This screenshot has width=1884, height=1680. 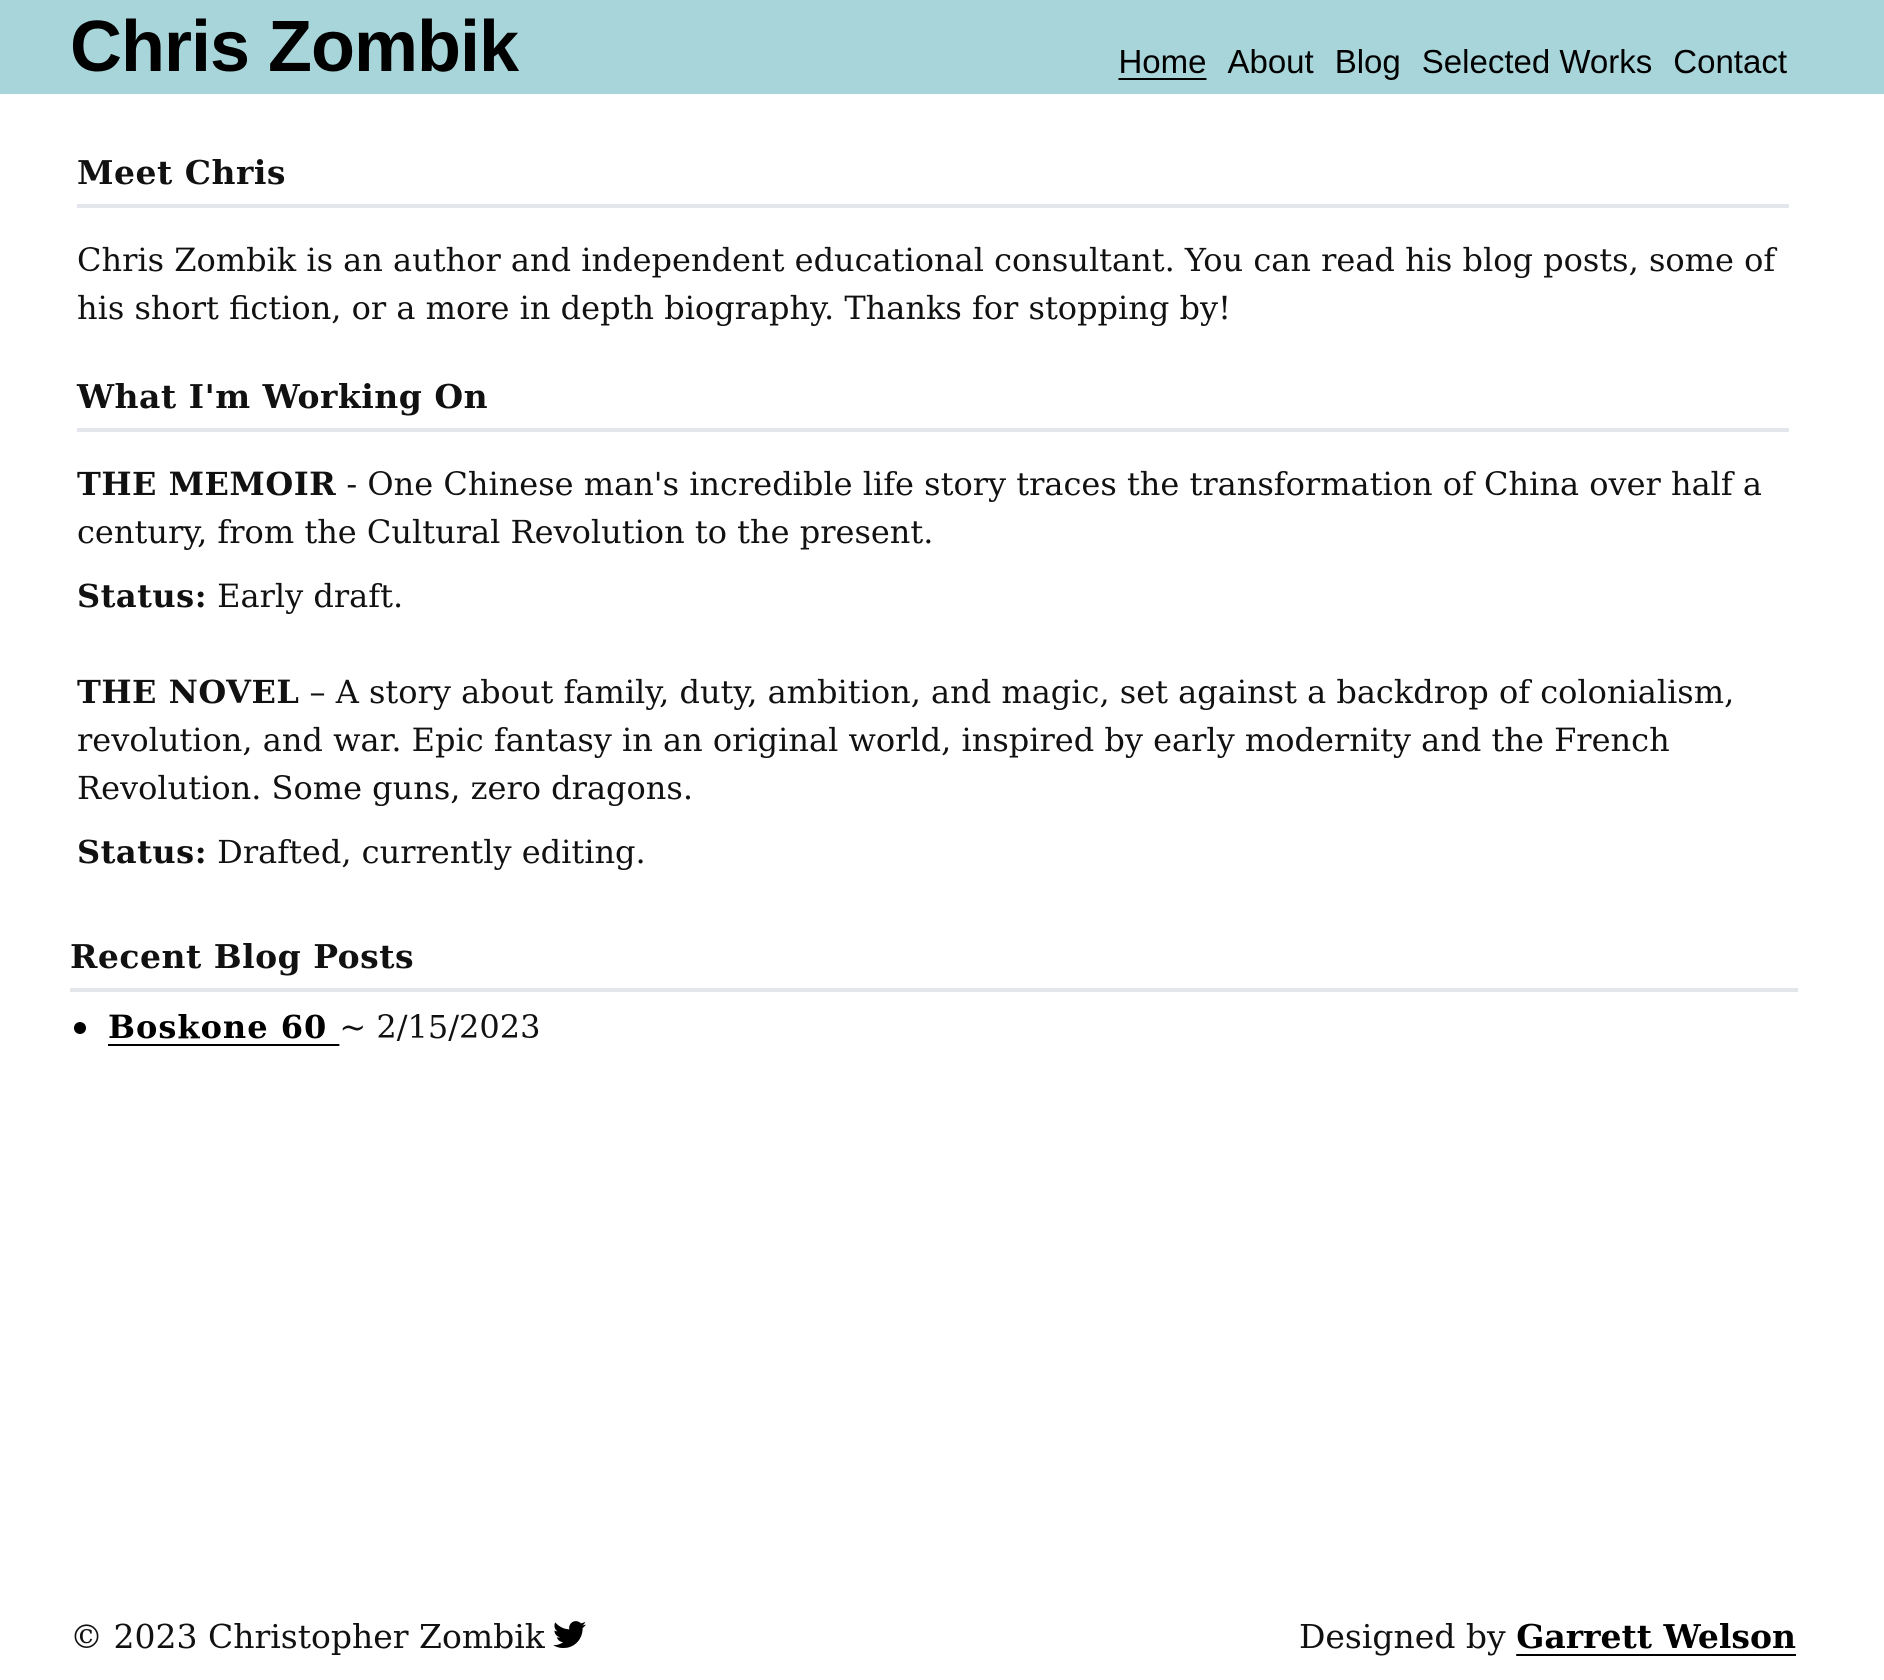 I want to click on nav-home-link: Home, so click(x=1162, y=61).